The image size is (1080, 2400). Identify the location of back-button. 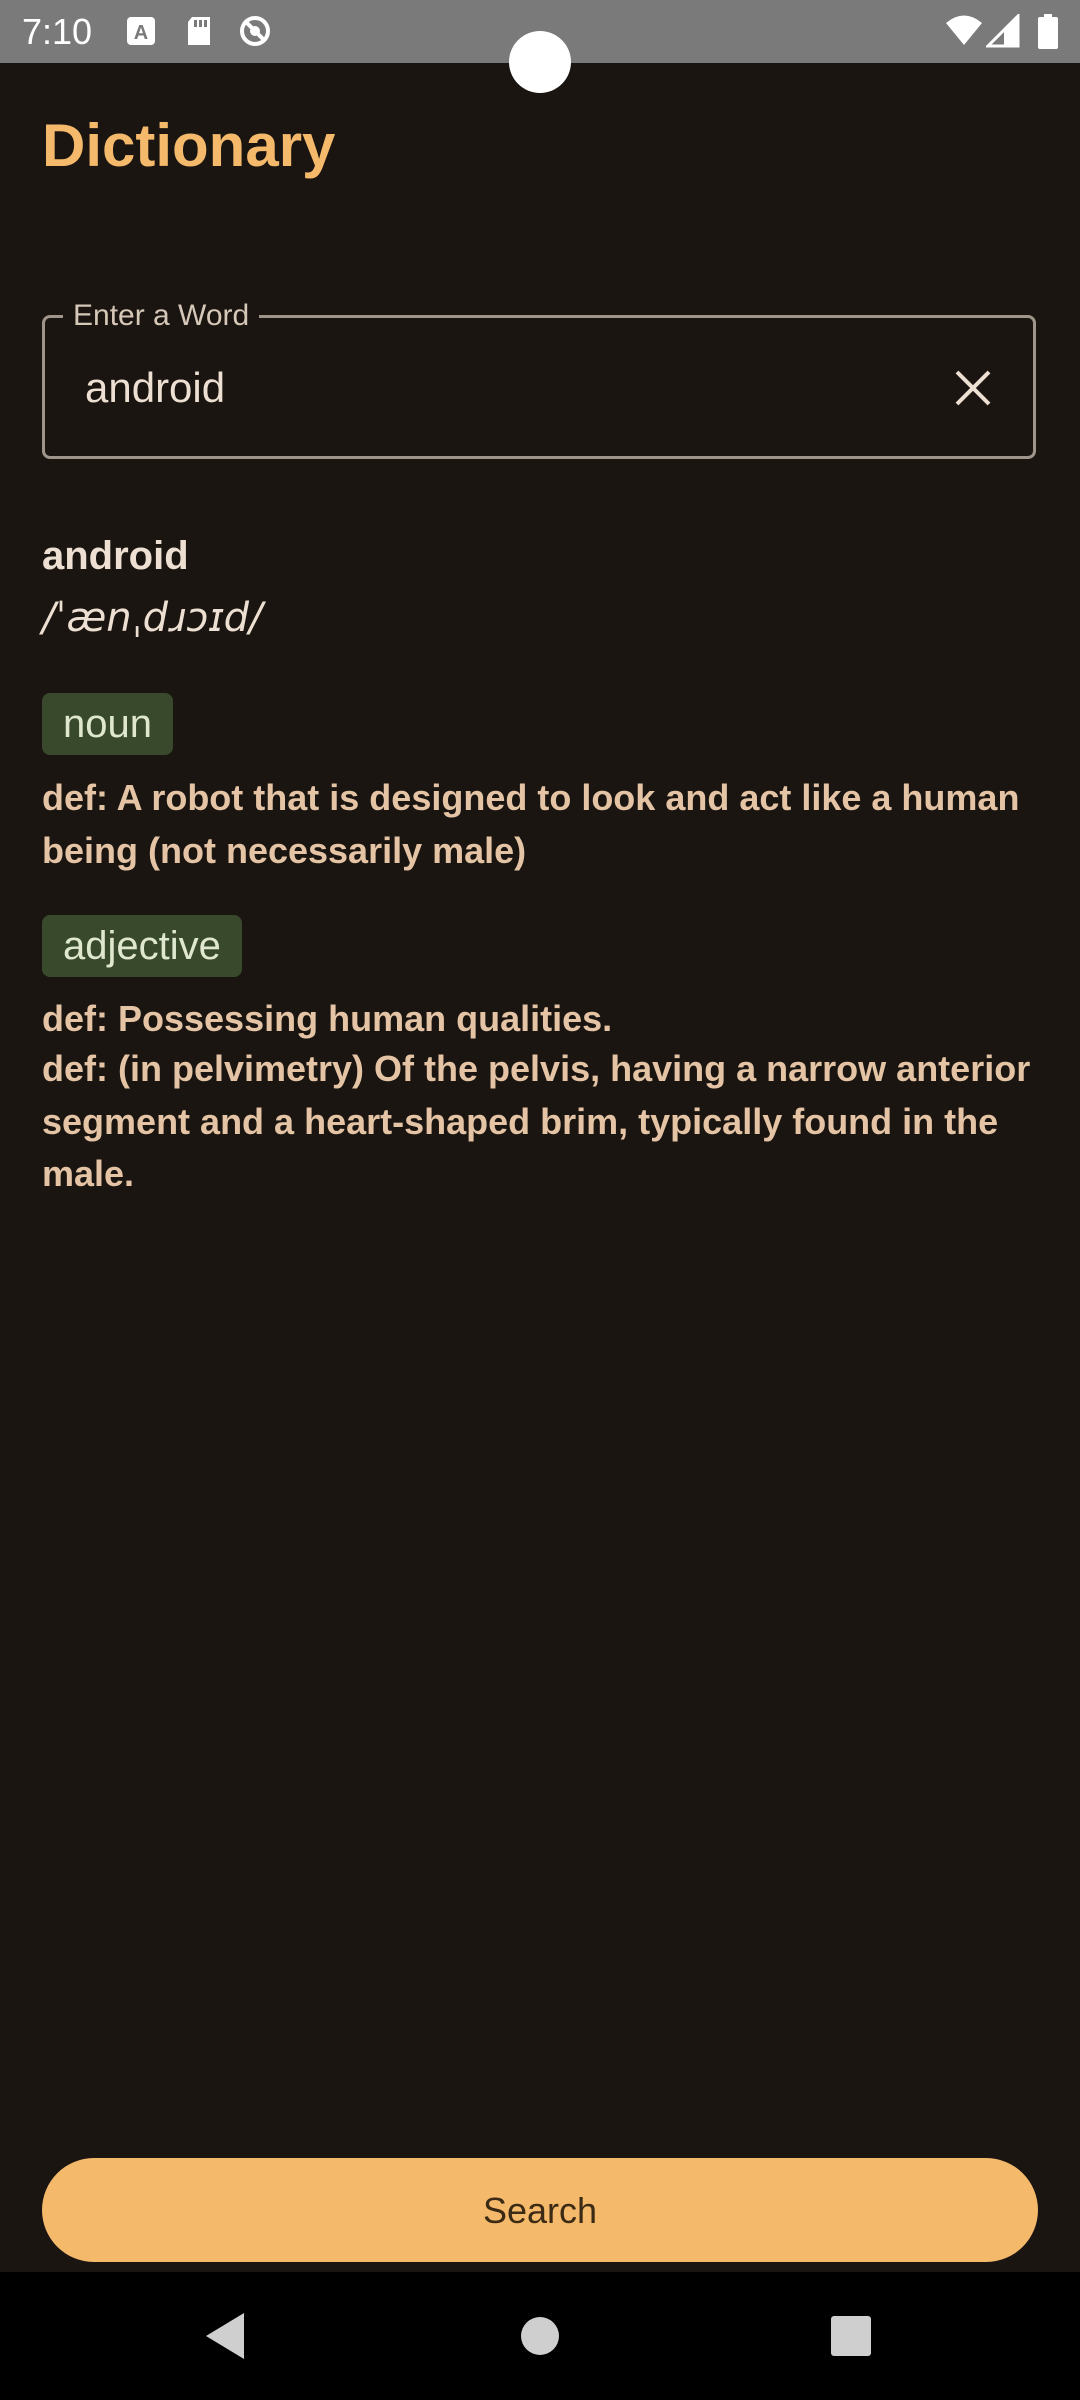
(226, 2336).